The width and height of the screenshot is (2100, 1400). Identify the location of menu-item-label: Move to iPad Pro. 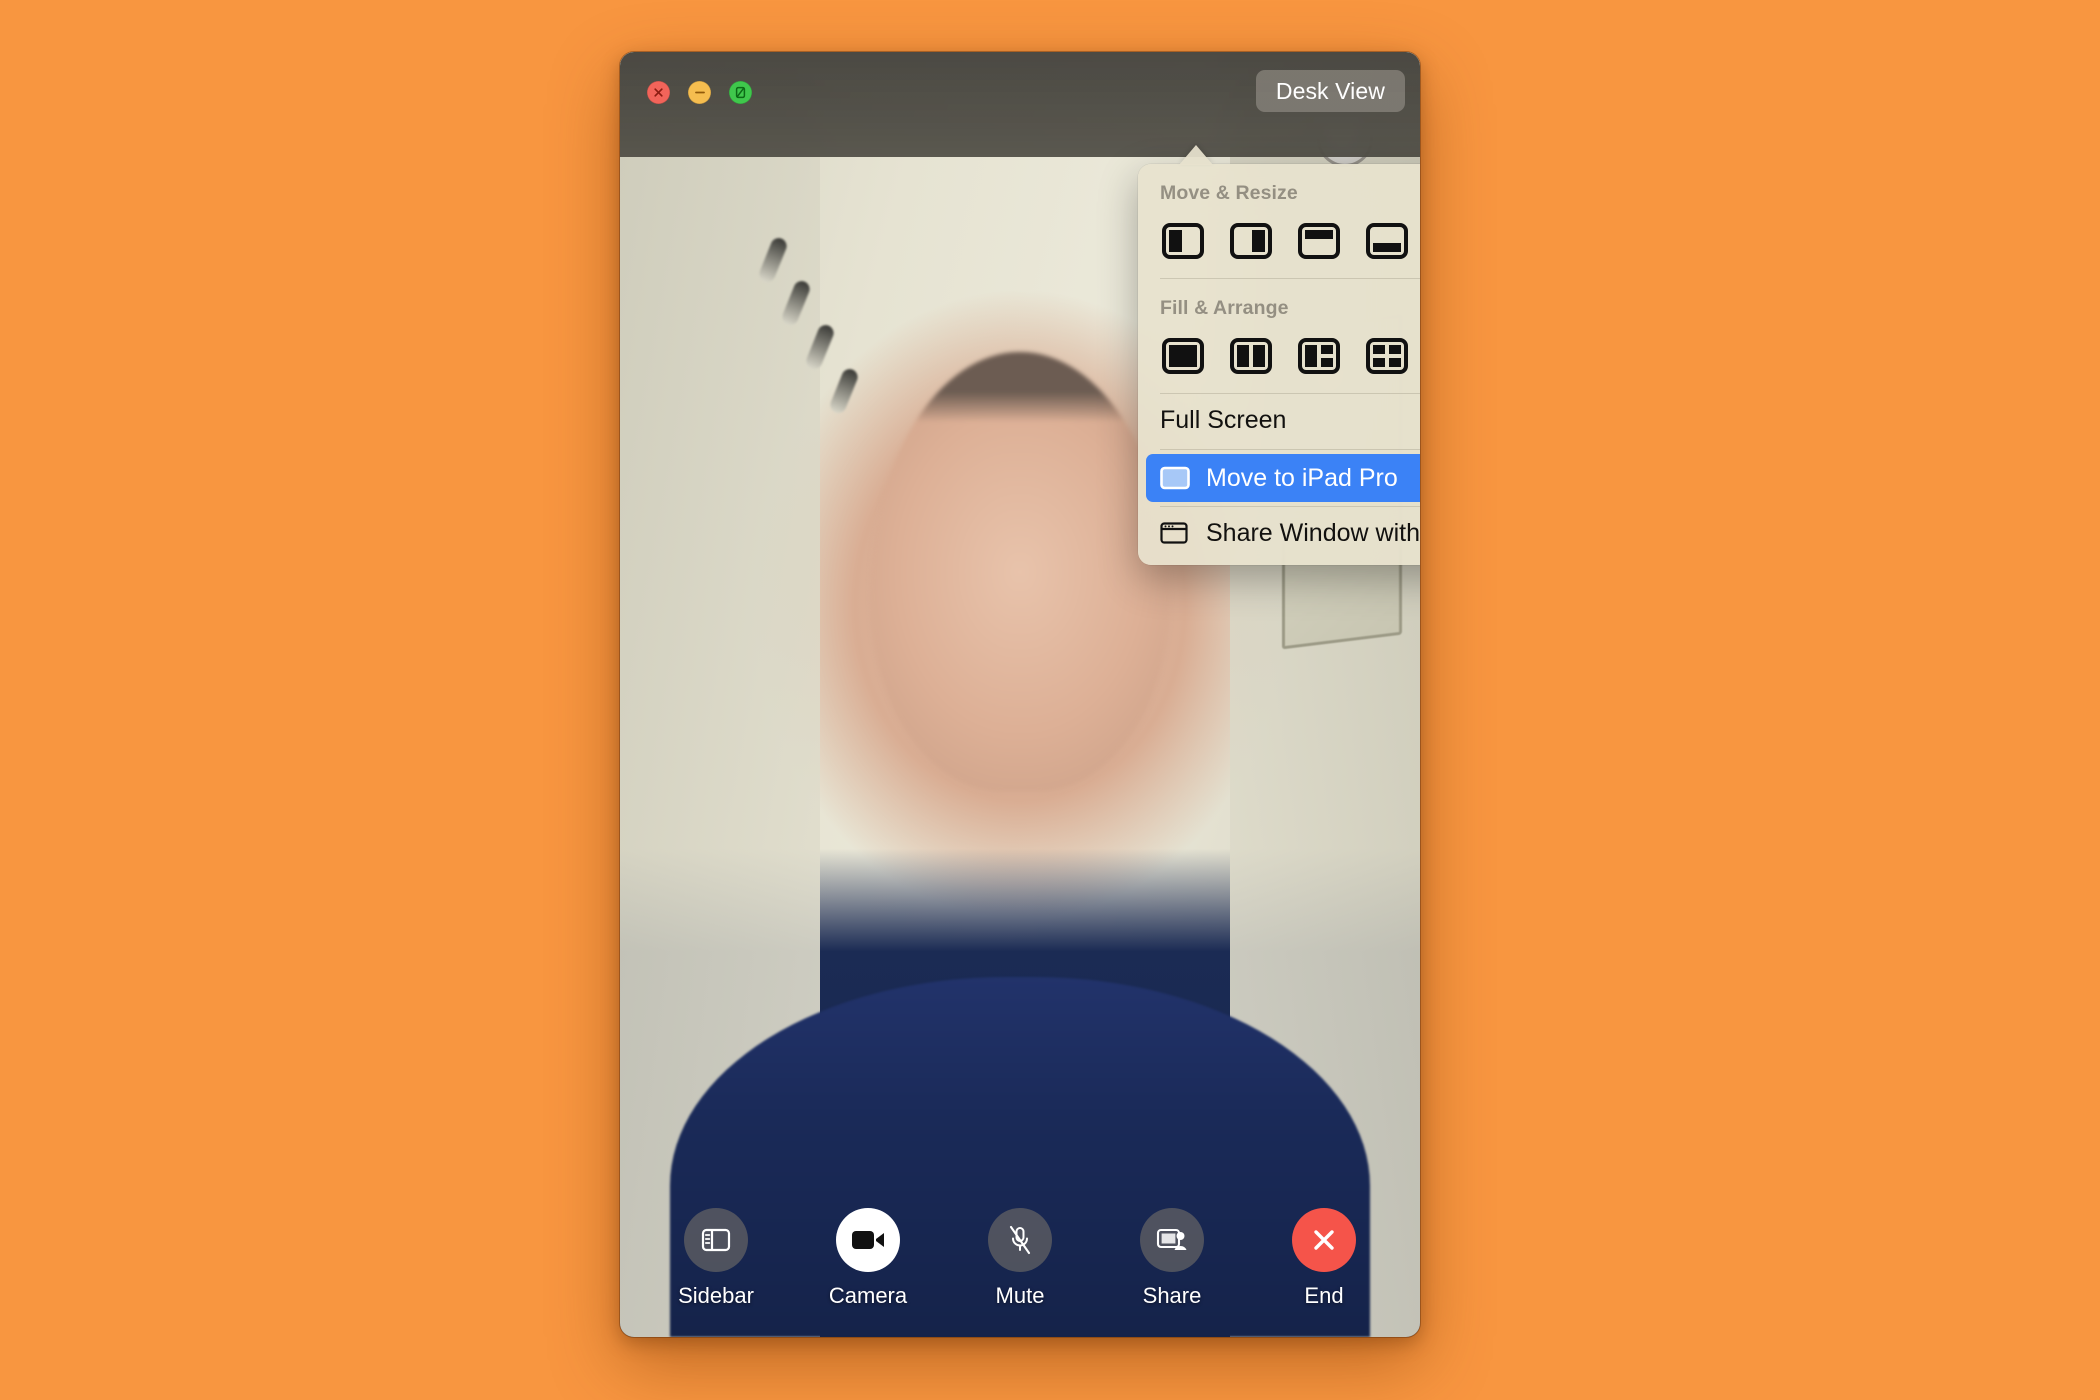
(1302, 477).